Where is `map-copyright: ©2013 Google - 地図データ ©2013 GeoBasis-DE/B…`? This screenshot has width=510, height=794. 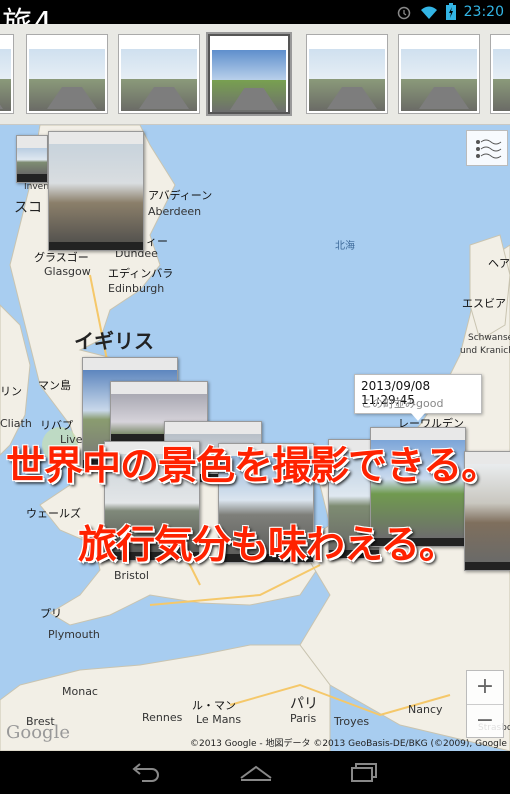
map-copyright: ©2013 Google - 地図データ ©2013 GeoBasis-DE/B… is located at coordinates (348, 744).